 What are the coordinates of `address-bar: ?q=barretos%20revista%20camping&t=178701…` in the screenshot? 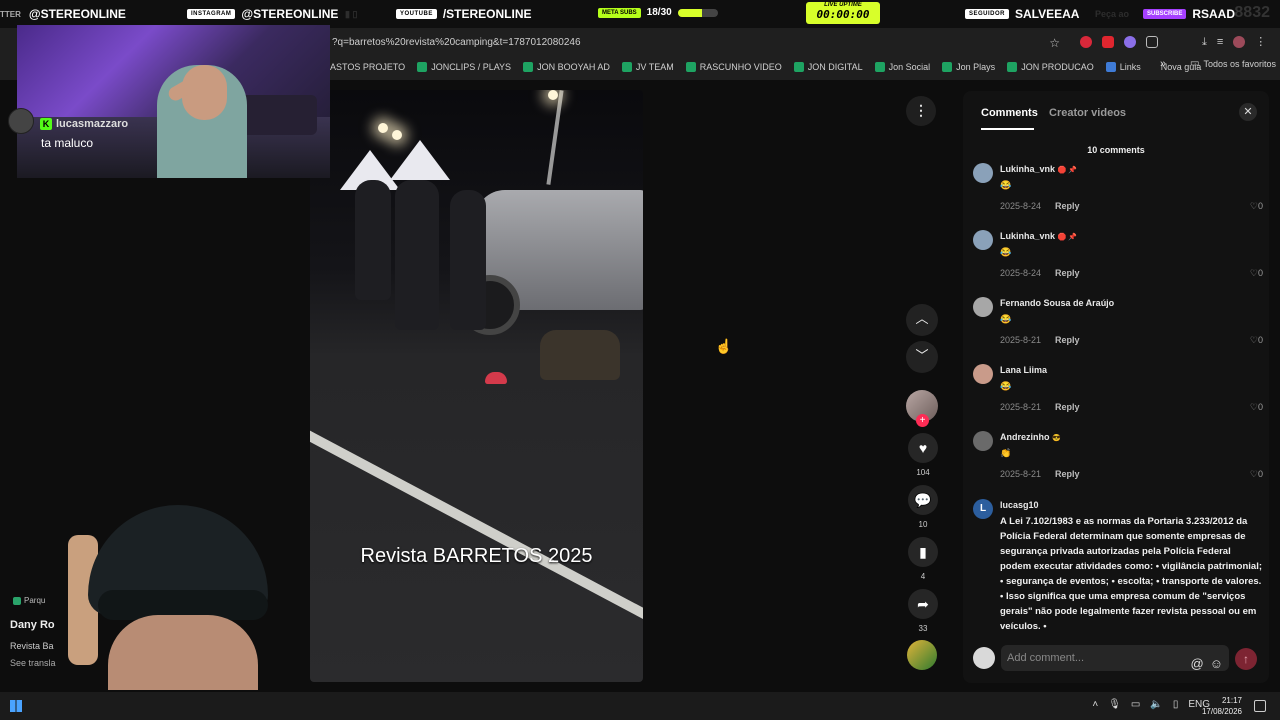 It's located at (700, 43).